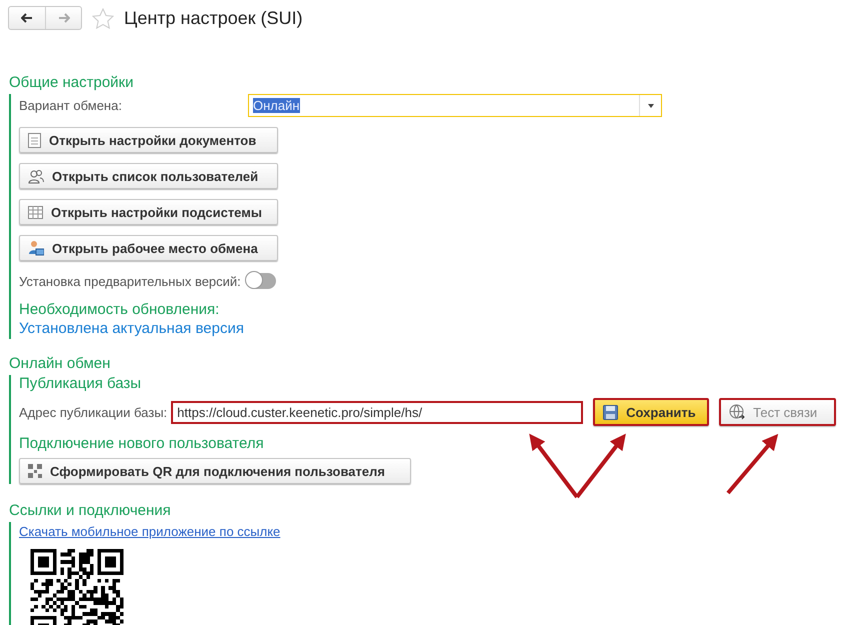 Image resolution: width=861 pixels, height=625 pixels. Describe the element at coordinates (148, 248) in the screenshot. I see `action-button: Открыть рабочее место обмена` at that location.